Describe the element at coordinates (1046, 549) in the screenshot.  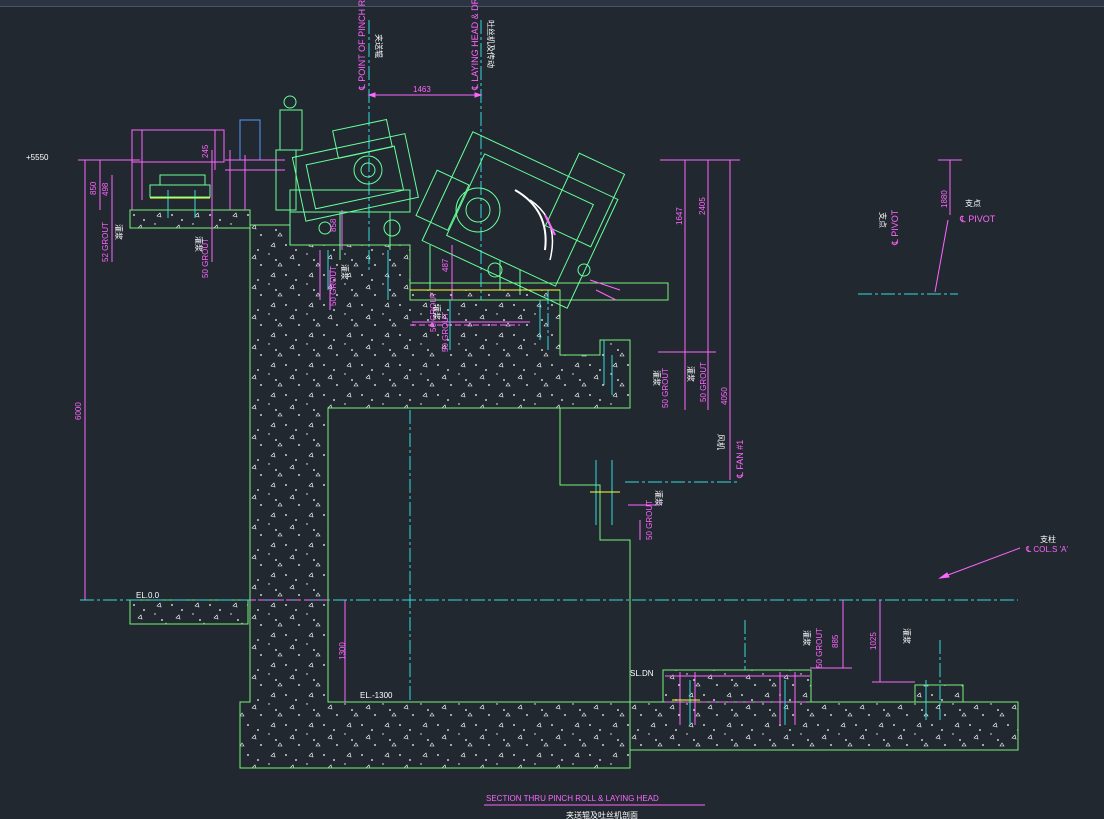
I see `column-centerline-label: ℄ COL.S 'A'` at that location.